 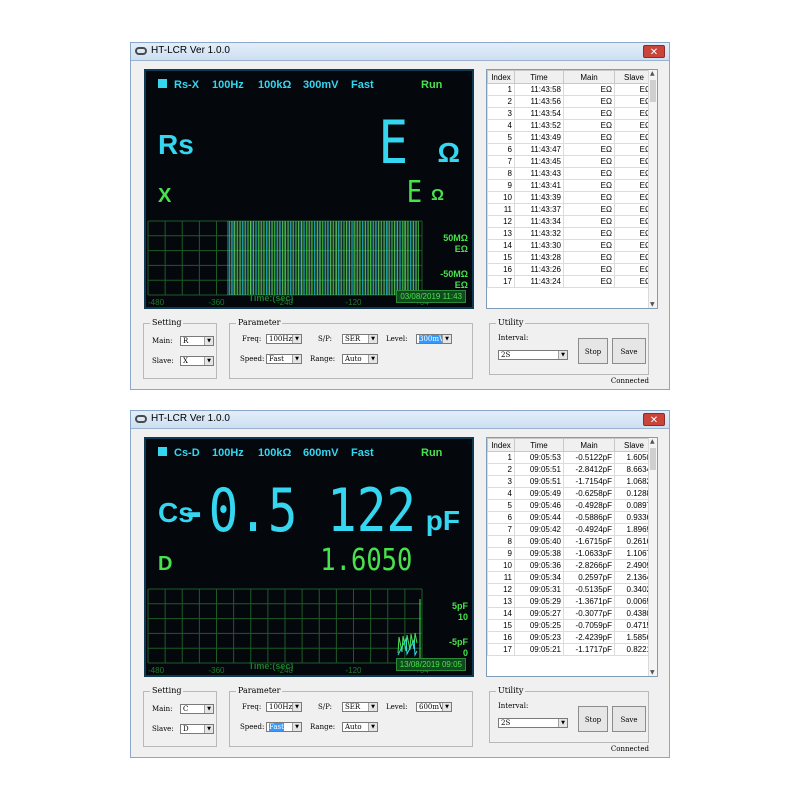 What do you see at coordinates (570, 89) in the screenshot?
I see `table-row: 1 11:43:58 EΩ EΩ` at bounding box center [570, 89].